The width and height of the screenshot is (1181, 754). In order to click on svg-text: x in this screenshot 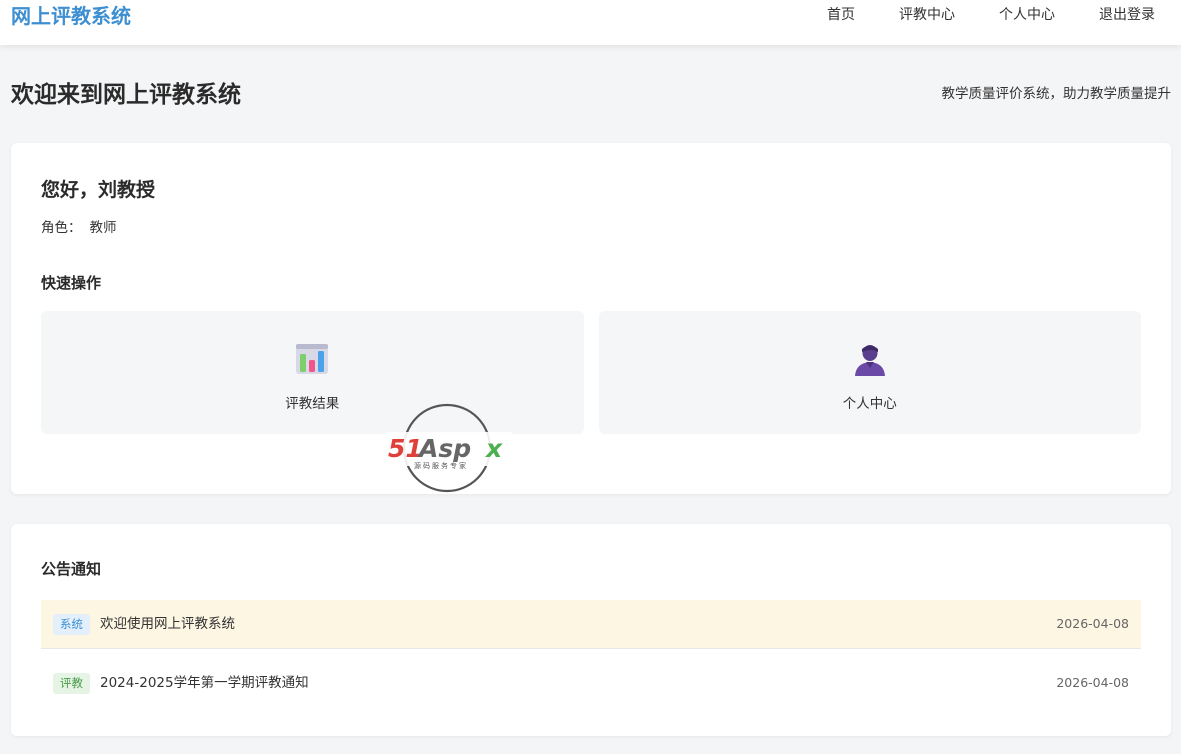, I will do `click(493, 448)`.